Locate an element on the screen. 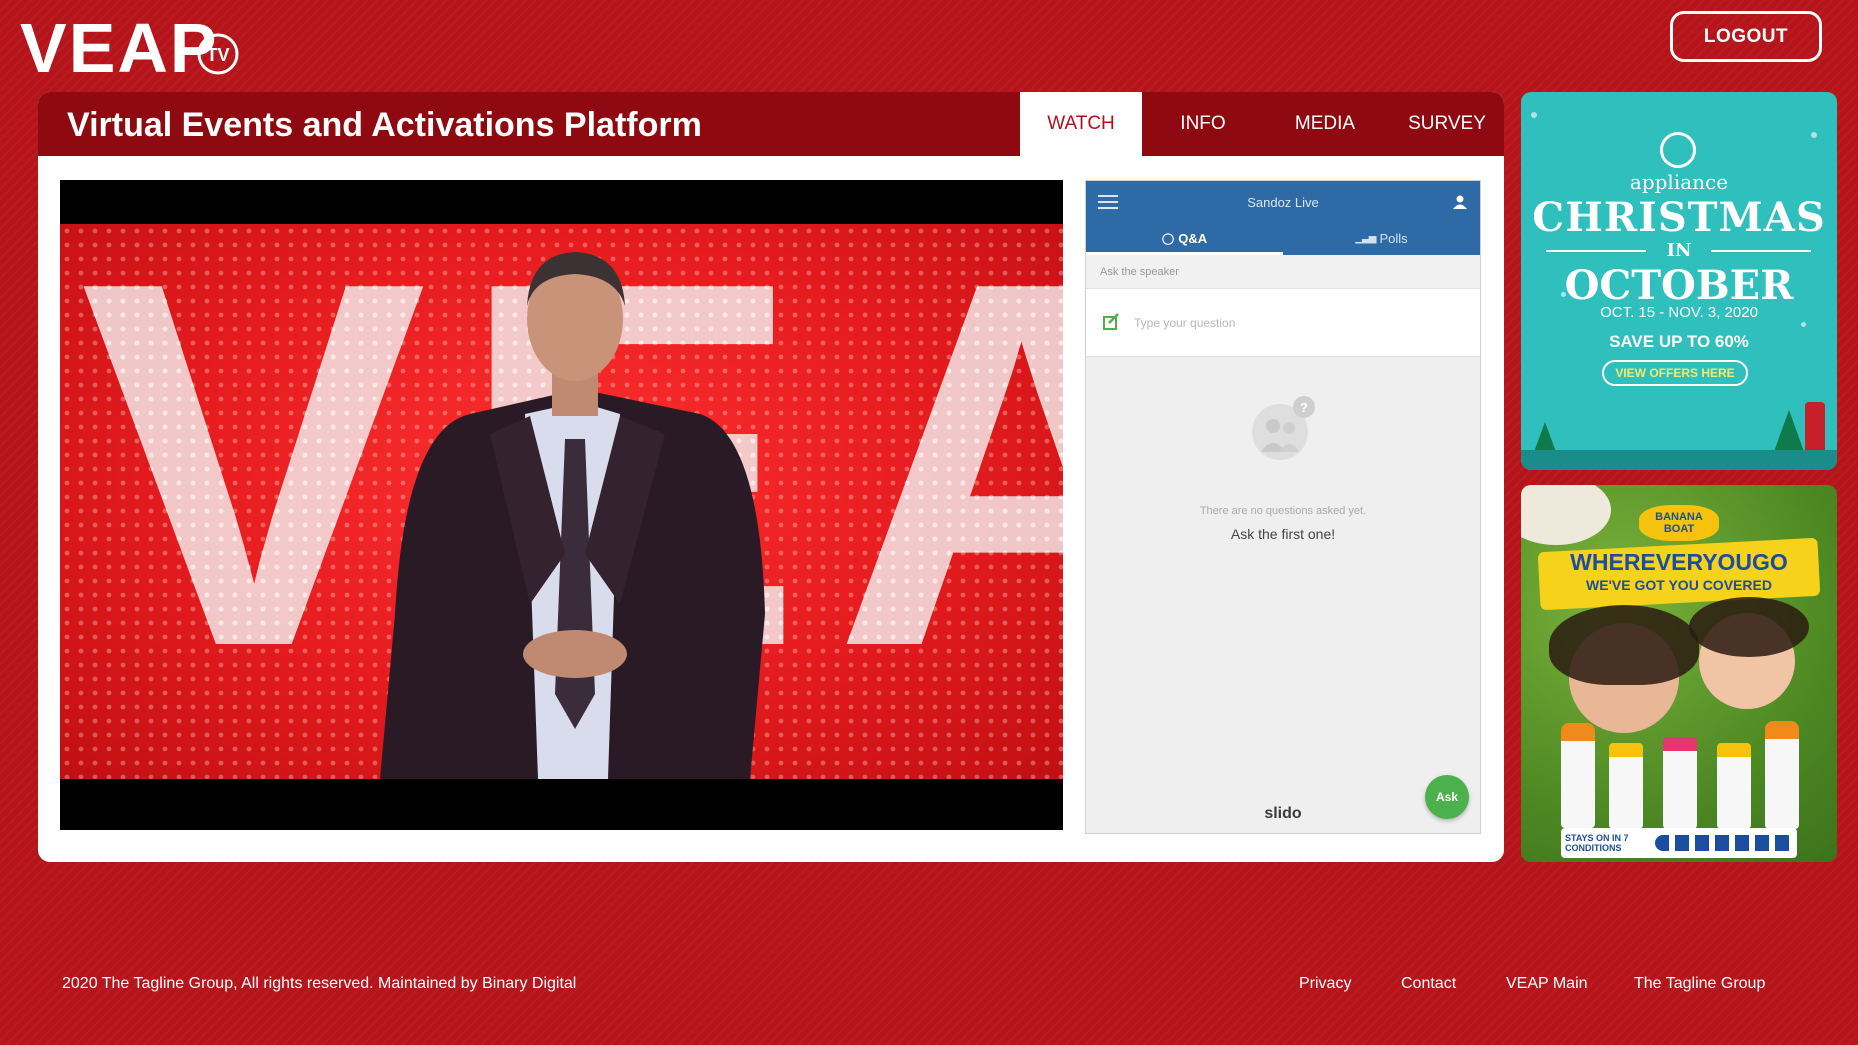 The height and width of the screenshot is (1045, 1858). logout-button: LOGOUT is located at coordinates (1746, 36).